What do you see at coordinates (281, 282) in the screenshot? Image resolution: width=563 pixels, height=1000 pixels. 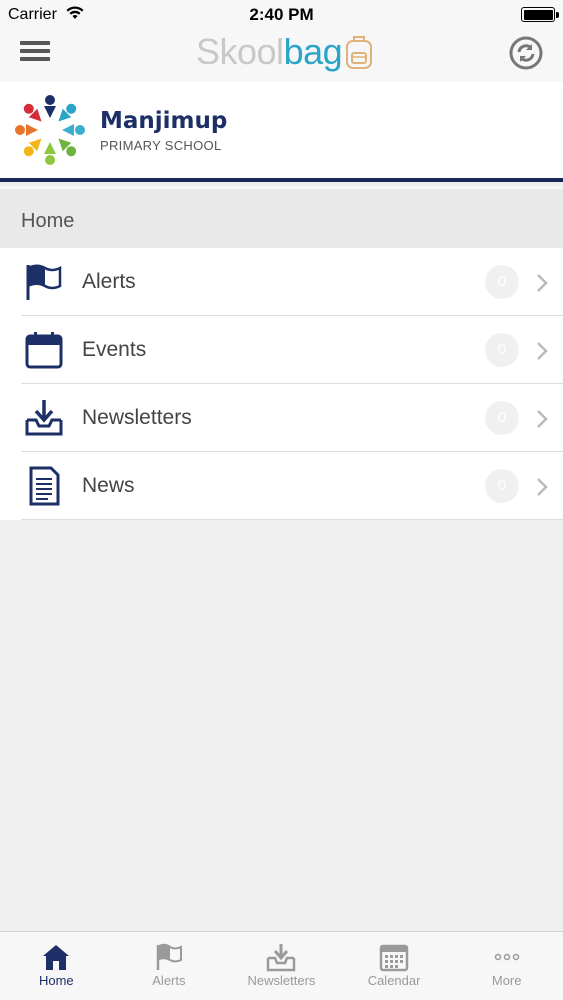 I see `menu-item-alerts: Alerts 0` at bounding box center [281, 282].